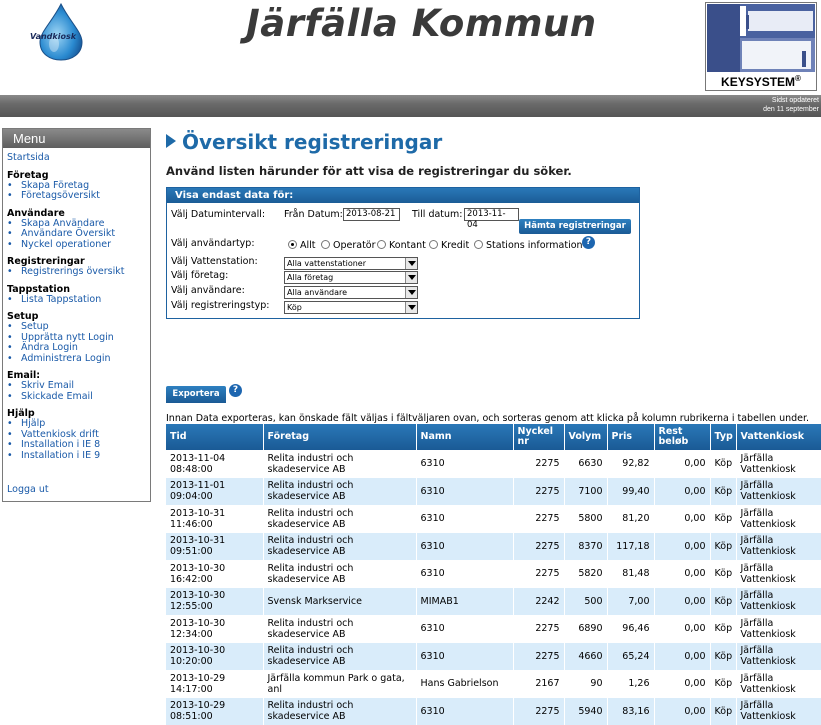  Describe the element at coordinates (351, 263) in the screenshot. I see `water-station-select: Alla vattenstationer` at that location.